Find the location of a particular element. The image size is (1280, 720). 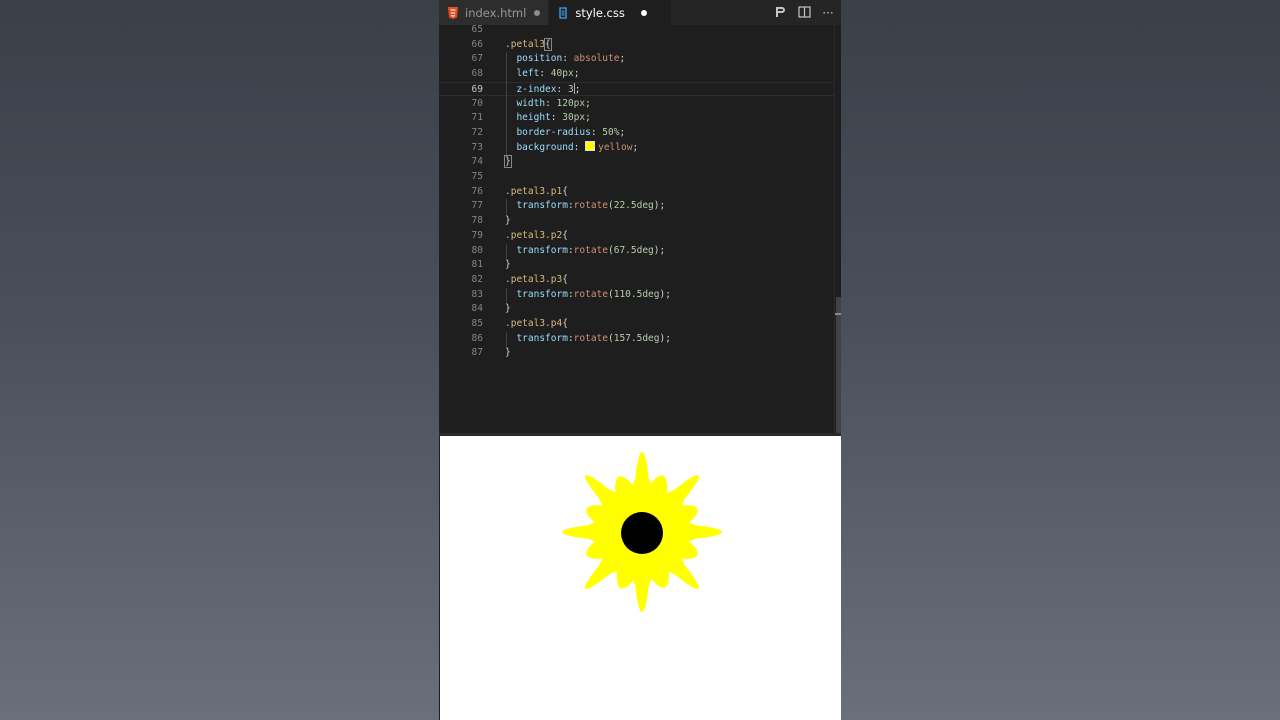

line-number: 83 is located at coordinates (477, 294).